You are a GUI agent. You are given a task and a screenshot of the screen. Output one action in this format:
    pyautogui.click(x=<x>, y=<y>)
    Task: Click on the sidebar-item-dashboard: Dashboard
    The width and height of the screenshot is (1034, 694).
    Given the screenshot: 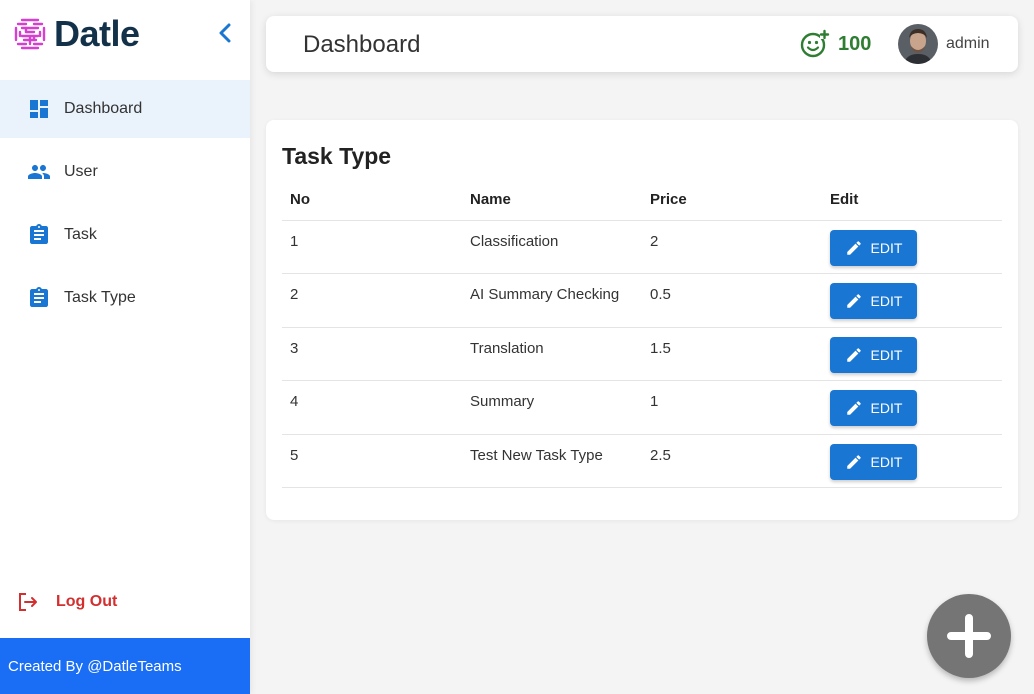 What is the action you would take?
    pyautogui.click(x=125, y=109)
    